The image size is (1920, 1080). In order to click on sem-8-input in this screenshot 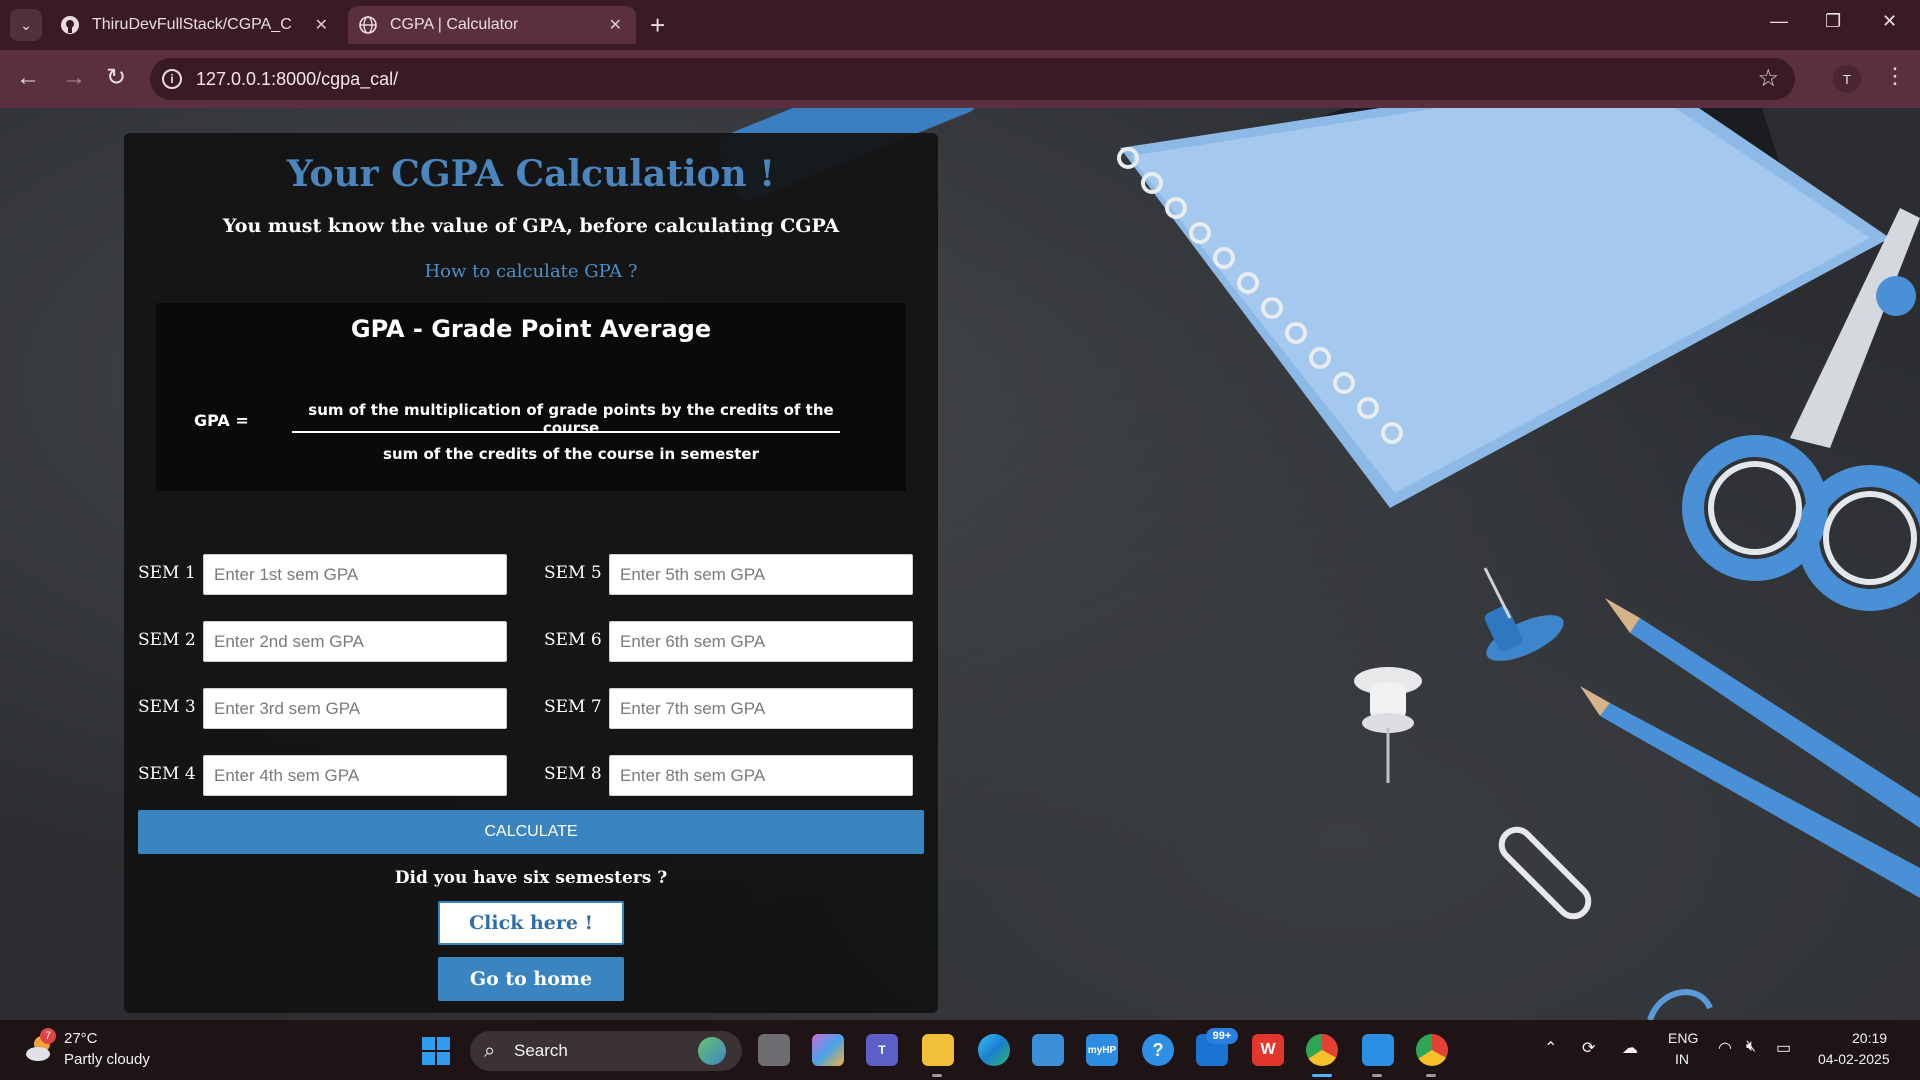, I will do `click(761, 775)`.